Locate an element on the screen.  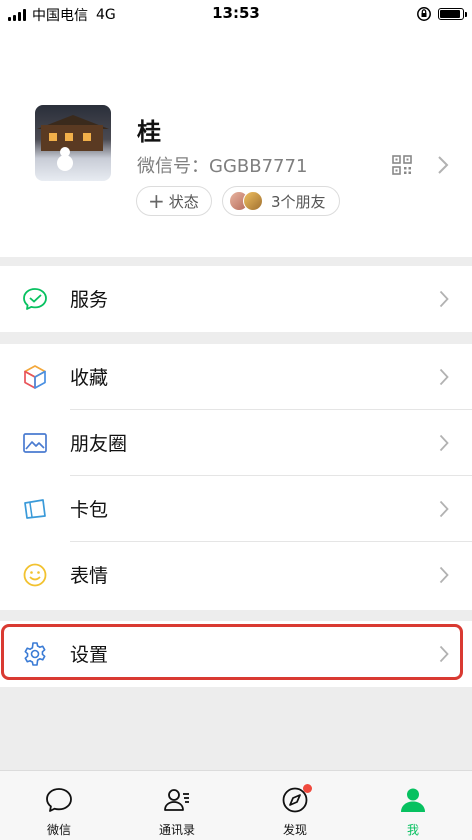
tab-label: 发现 is located at coordinates (294, 830).